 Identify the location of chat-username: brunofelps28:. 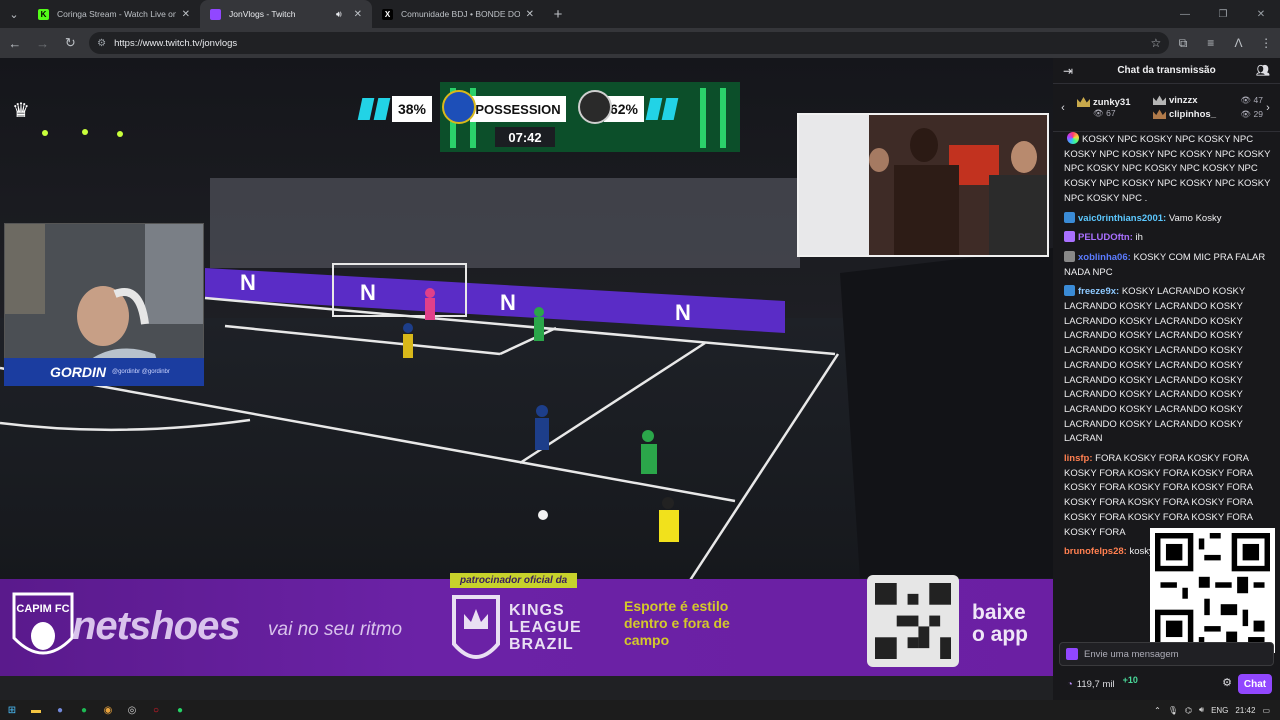
(1095, 551).